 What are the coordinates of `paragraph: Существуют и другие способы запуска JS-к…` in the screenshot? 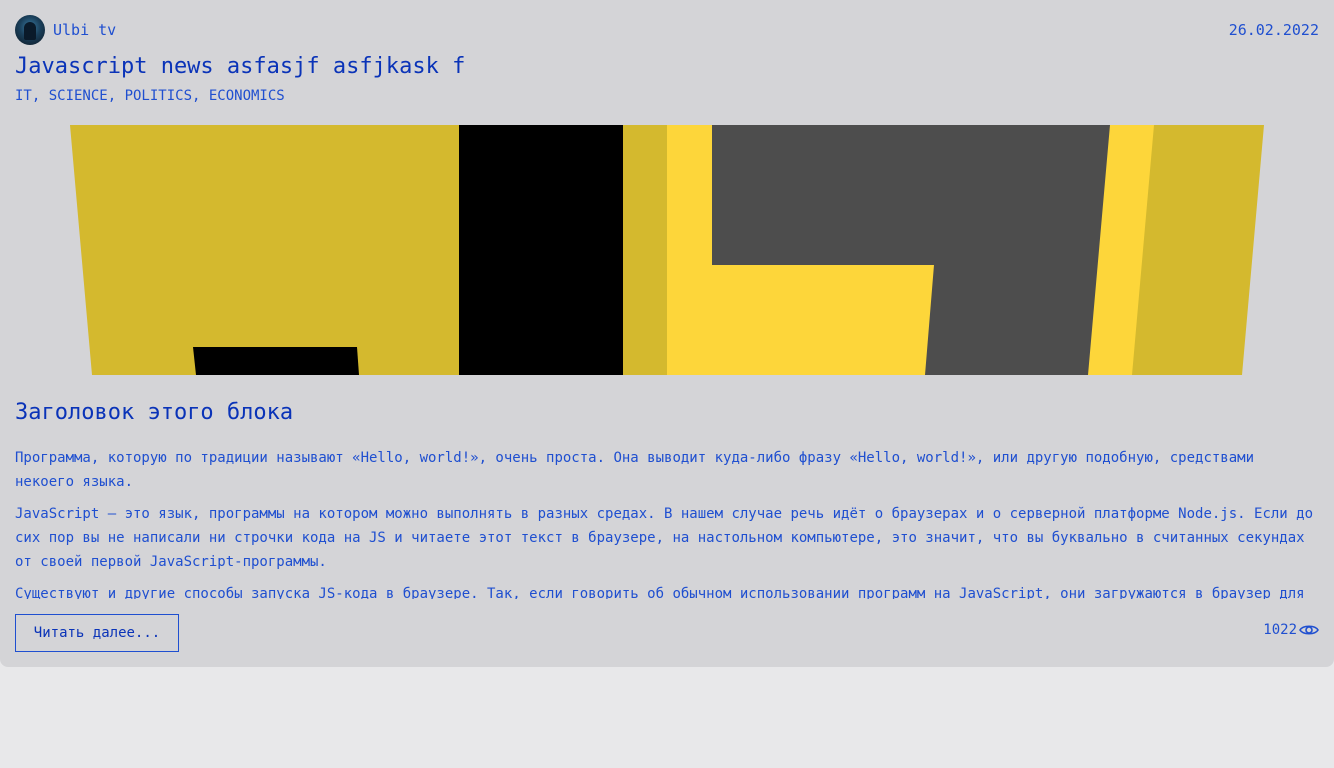 It's located at (660, 592).